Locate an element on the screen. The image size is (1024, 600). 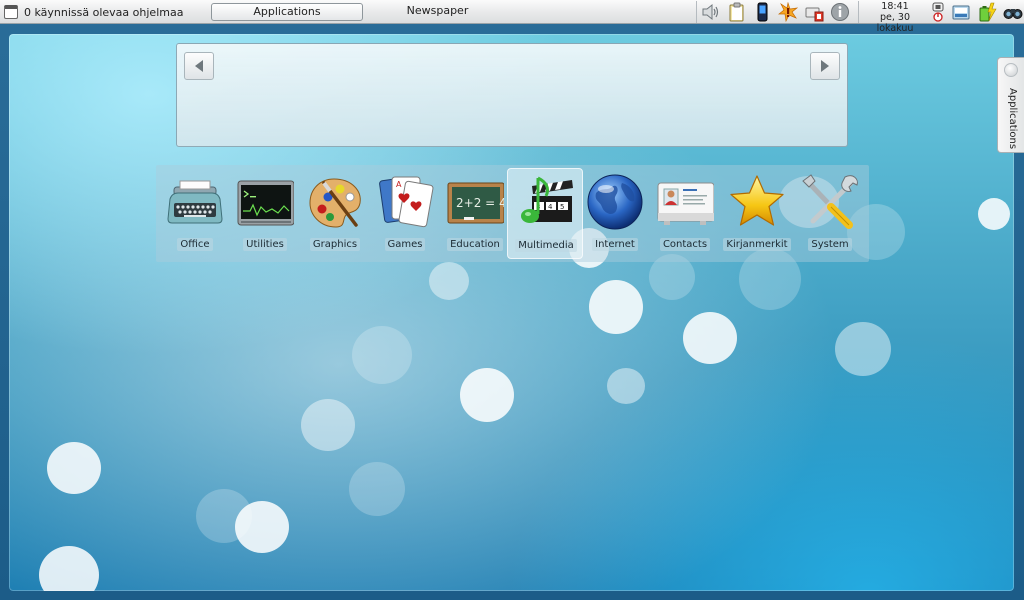
launcher-label: System is located at coordinates (830, 244).